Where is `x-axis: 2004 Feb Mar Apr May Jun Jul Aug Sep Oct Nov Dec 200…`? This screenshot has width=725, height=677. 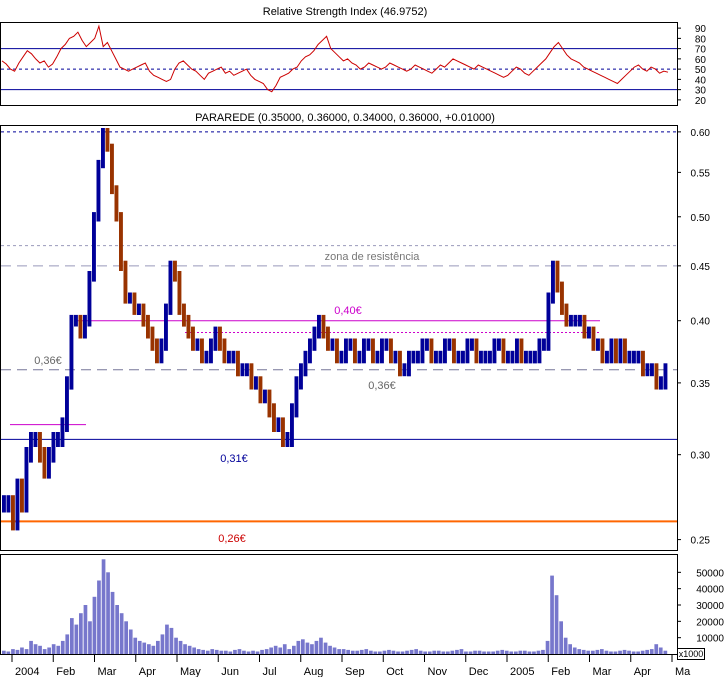 x-axis: 2004 Feb Mar Apr May Jun Jul Aug Sep Oct Nov Dec 200… is located at coordinates (345, 665).